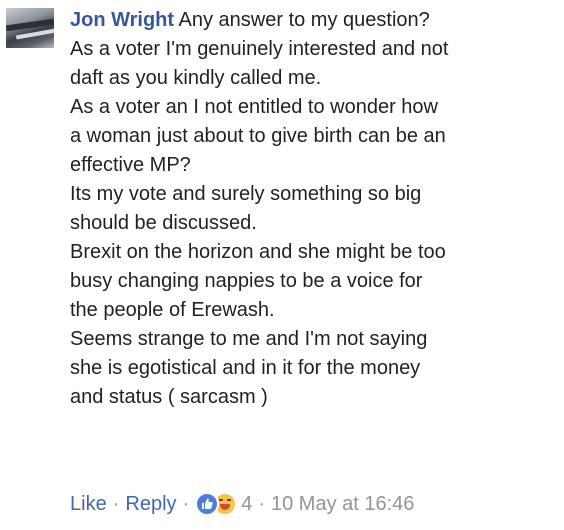 The image size is (564, 530). I want to click on comment-actions: Like · Reply · 4 · 10 May at 16:46, so click(242, 504).